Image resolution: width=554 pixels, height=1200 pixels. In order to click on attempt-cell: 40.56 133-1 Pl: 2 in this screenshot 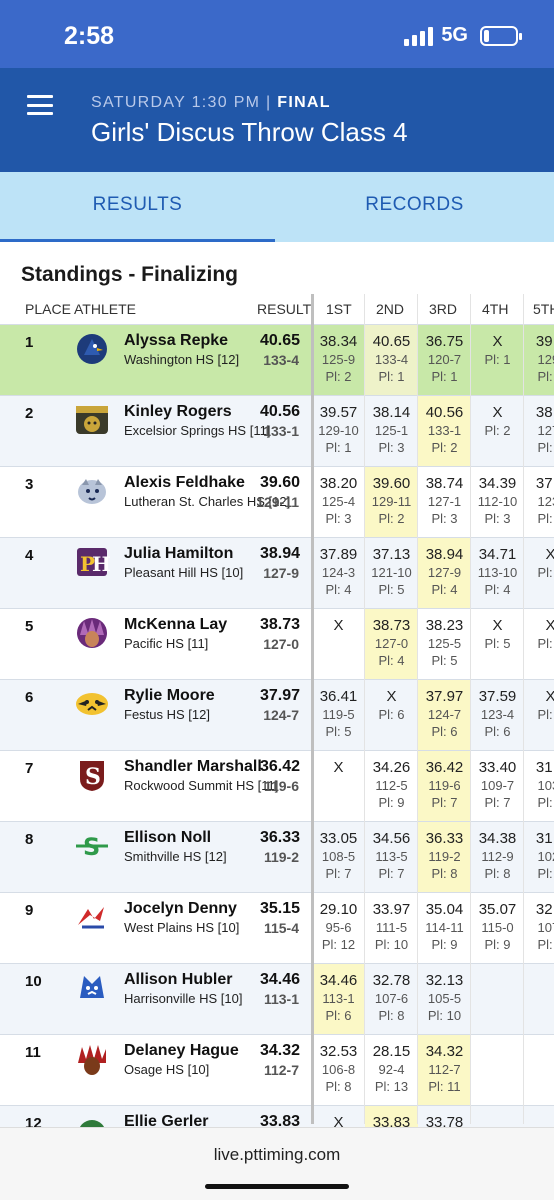, I will do `click(444, 431)`.